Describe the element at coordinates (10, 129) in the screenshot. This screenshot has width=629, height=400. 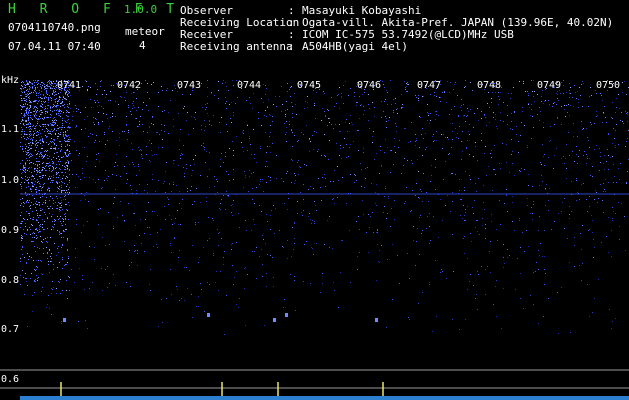
I see `y-tick-label: 1.1` at that location.